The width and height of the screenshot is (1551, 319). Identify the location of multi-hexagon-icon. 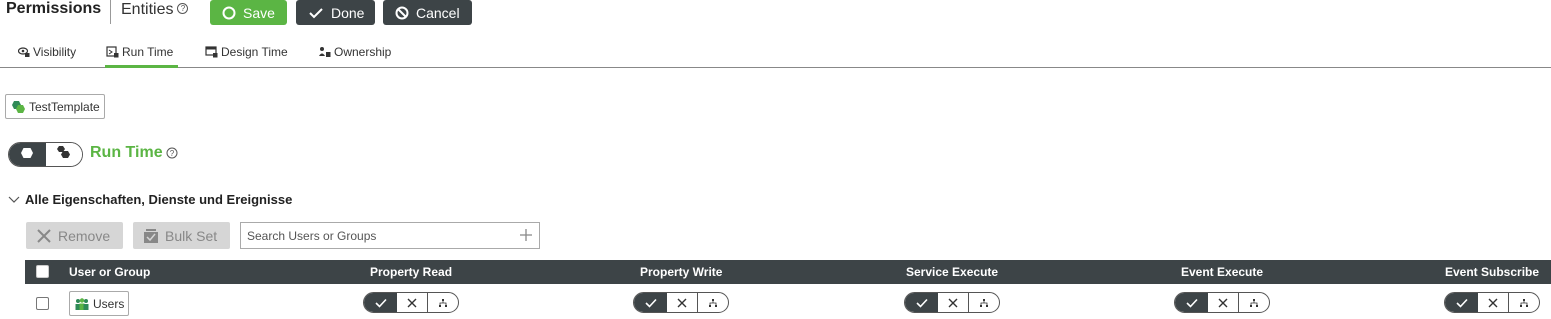
(64, 154).